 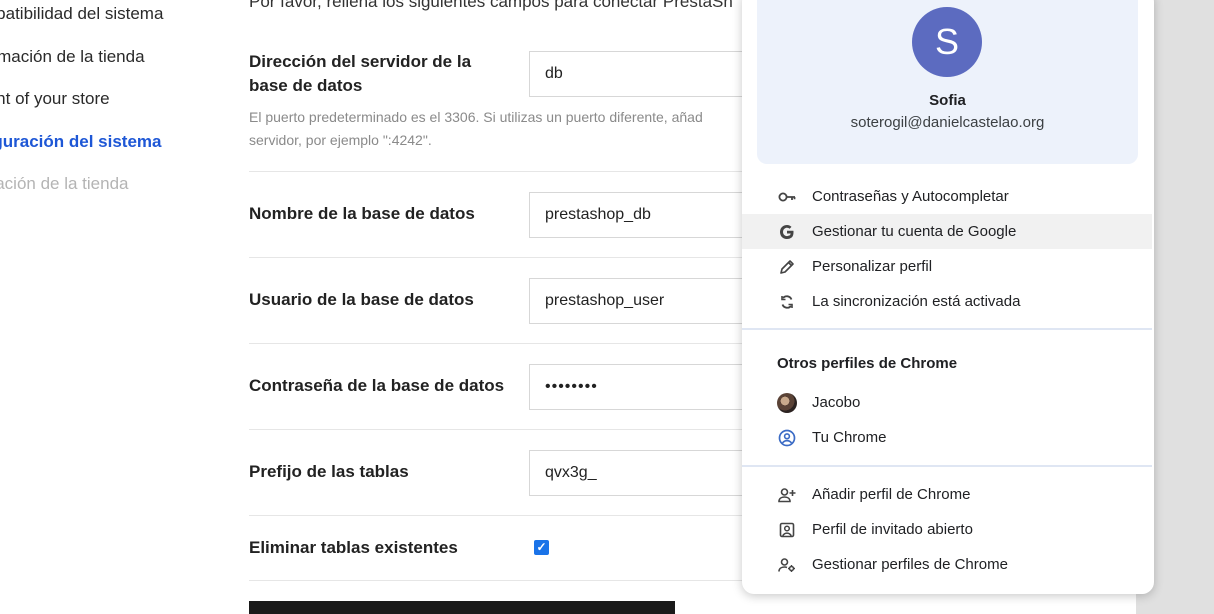 What do you see at coordinates (910, 564) in the screenshot?
I see `menu-label: Gestionar perfiles de Chrome` at bounding box center [910, 564].